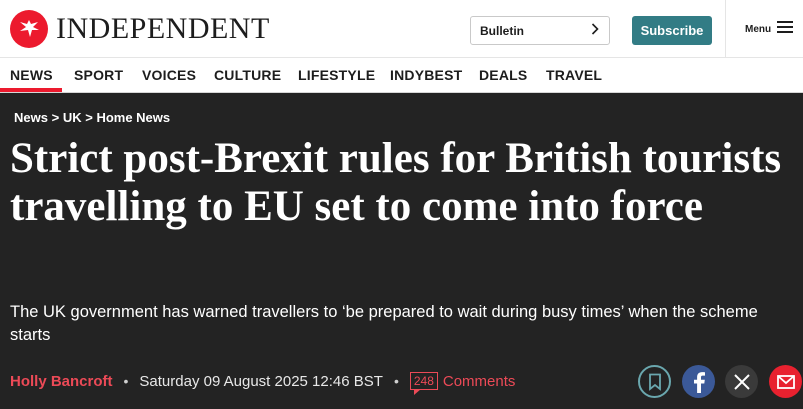 The image size is (803, 409). What do you see at coordinates (725, 29) in the screenshot?
I see `header-divider` at bounding box center [725, 29].